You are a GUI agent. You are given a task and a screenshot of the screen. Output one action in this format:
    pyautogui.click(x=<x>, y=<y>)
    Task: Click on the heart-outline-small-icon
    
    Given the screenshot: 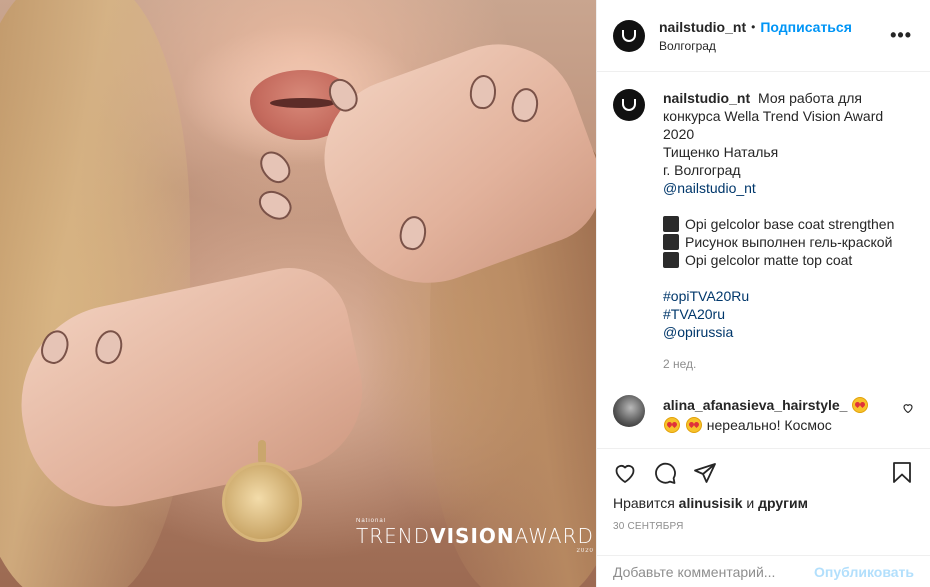 What is the action you would take?
    pyautogui.click(x=908, y=409)
    